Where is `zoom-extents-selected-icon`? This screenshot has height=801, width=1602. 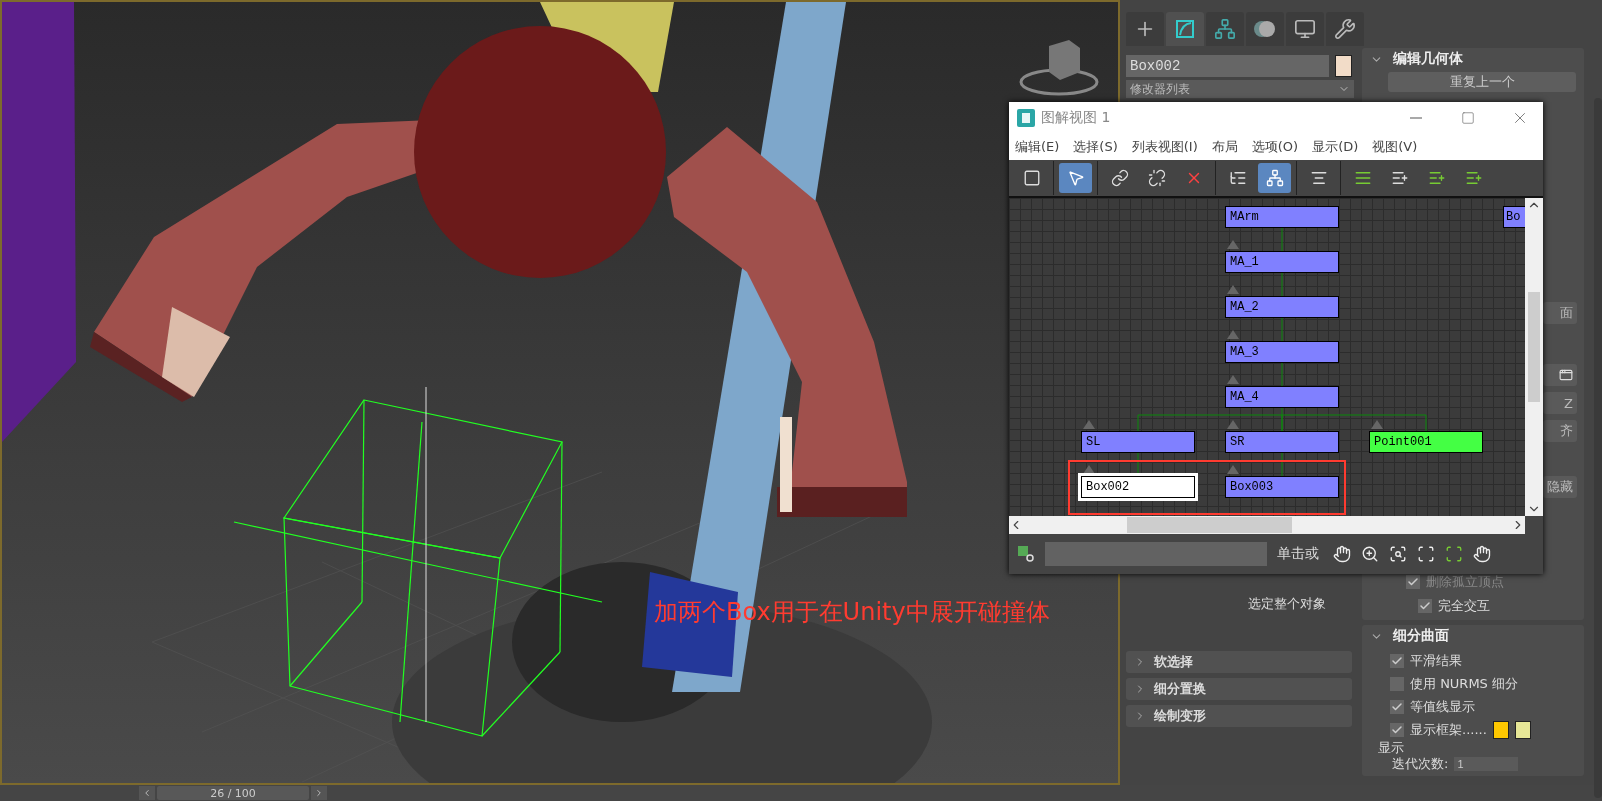
zoom-extents-selected-icon is located at coordinates (1454, 554).